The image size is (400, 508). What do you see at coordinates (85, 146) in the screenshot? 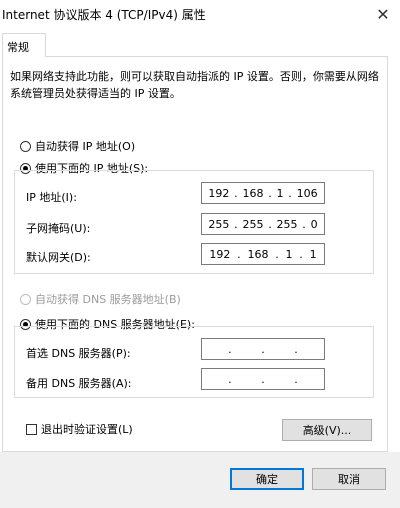
I see `radio-auto-ip-label: 自动获得 IP 地址(O)` at bounding box center [85, 146].